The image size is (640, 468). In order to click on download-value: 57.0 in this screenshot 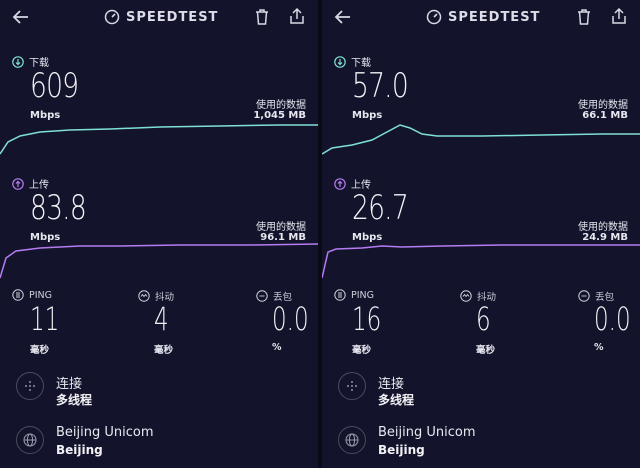, I will do `click(380, 86)`.